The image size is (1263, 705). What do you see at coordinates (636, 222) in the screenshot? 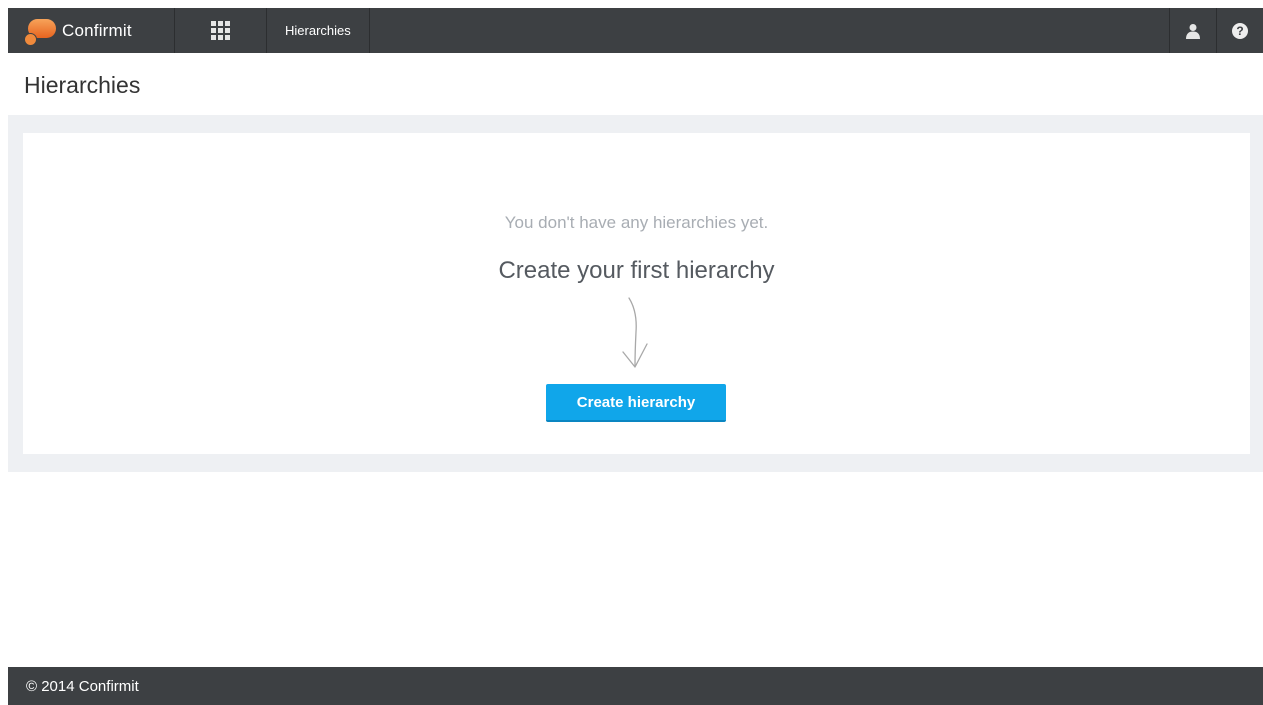
I see `empty-state-message: You don't have any hierarchies yet.` at bounding box center [636, 222].